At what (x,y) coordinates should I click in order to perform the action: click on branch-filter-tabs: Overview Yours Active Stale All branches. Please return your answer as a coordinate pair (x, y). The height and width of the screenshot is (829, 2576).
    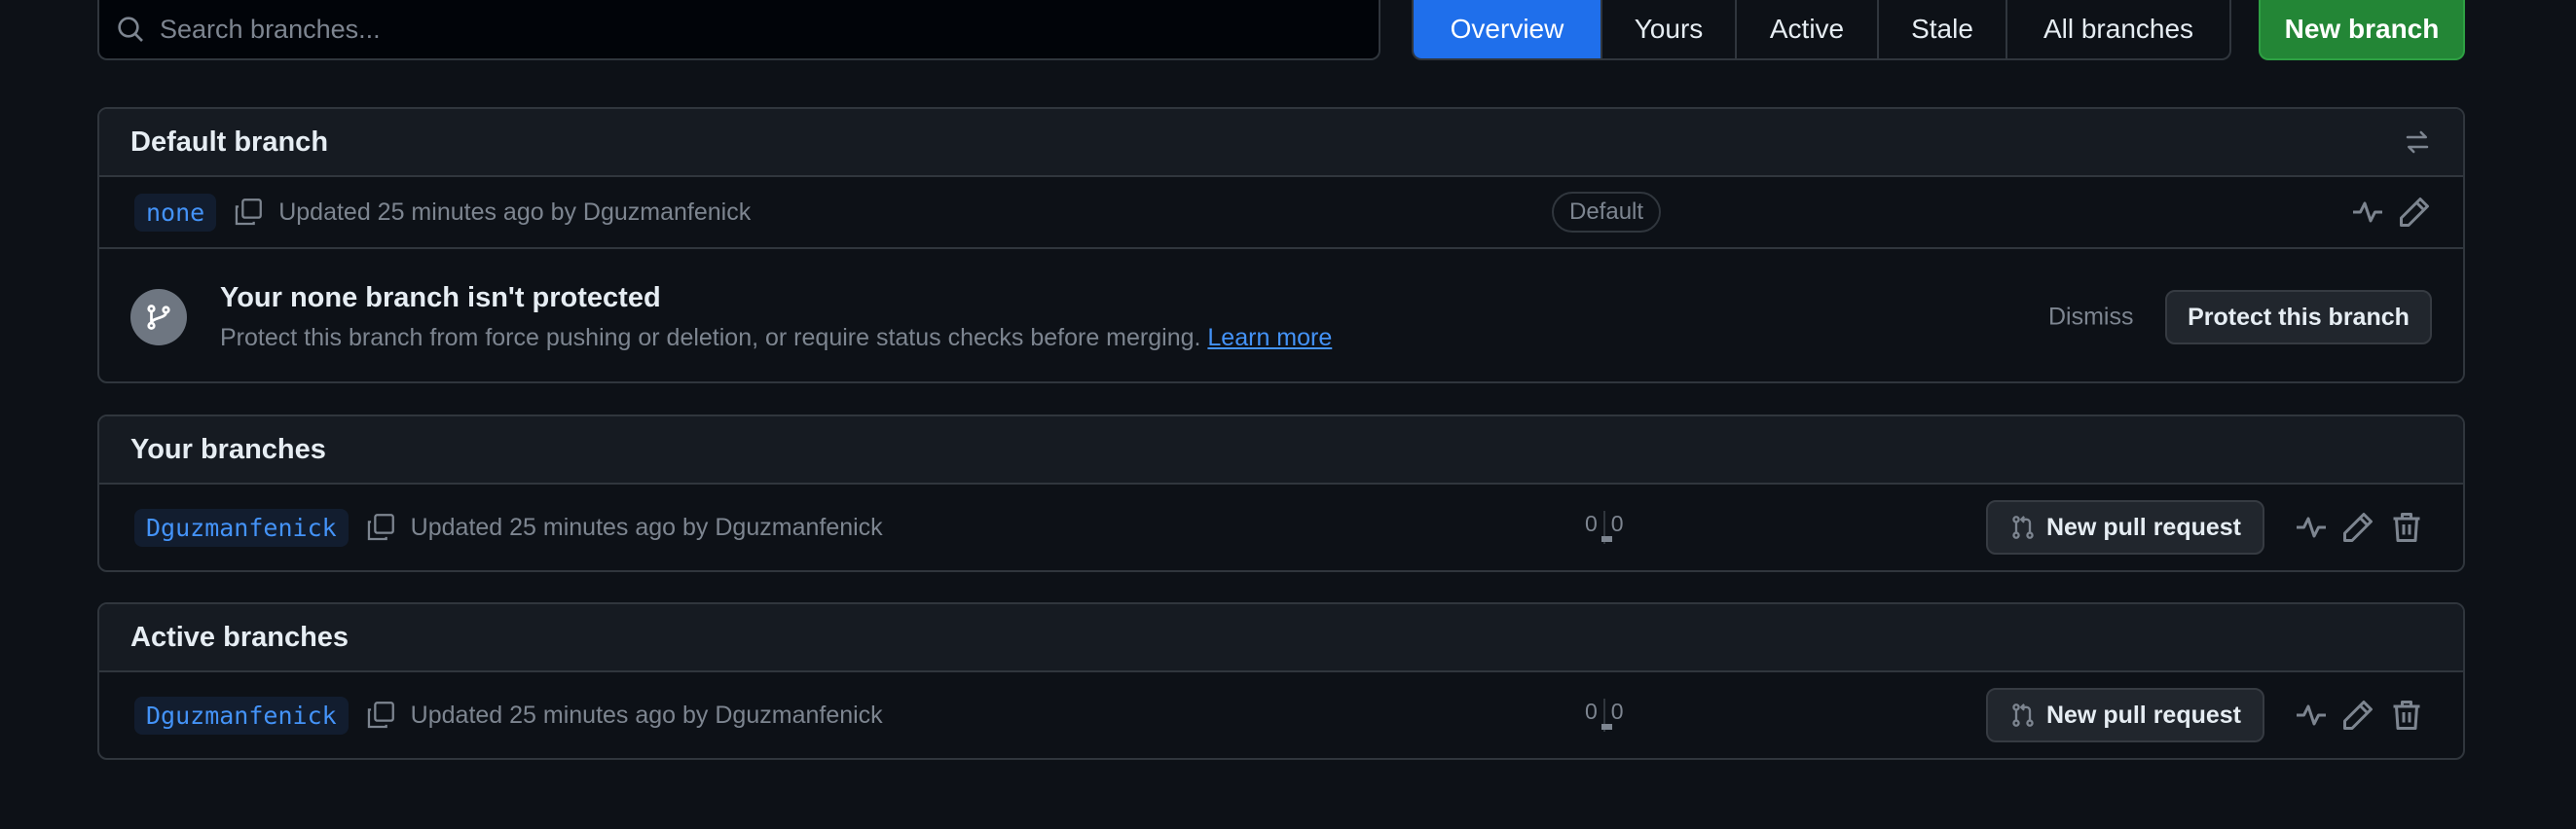
    Looking at the image, I should click on (1821, 30).